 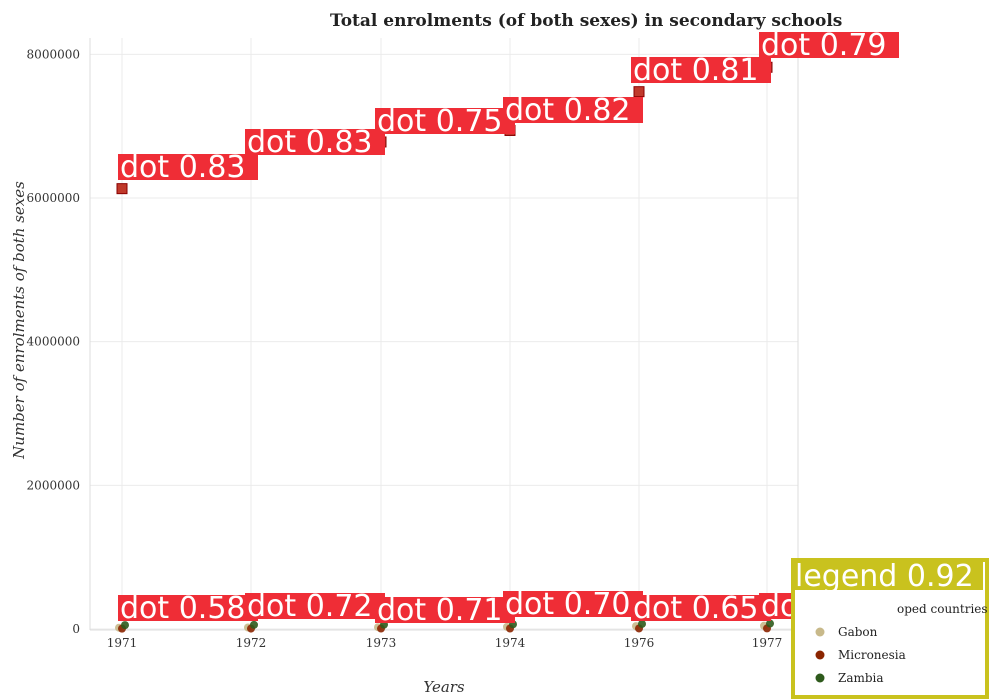 What do you see at coordinates (53, 198) in the screenshot?
I see `y-tick-label: 6000000` at bounding box center [53, 198].